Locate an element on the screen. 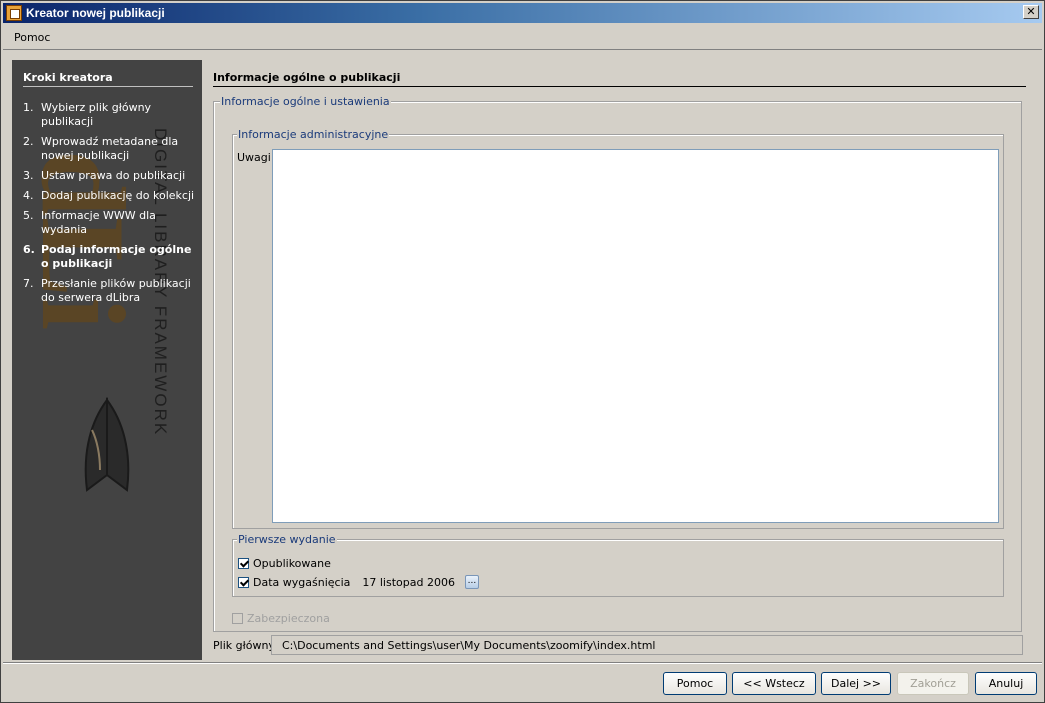  title-bar: Kreator nowej publikacji ✕ is located at coordinates (522, 13).